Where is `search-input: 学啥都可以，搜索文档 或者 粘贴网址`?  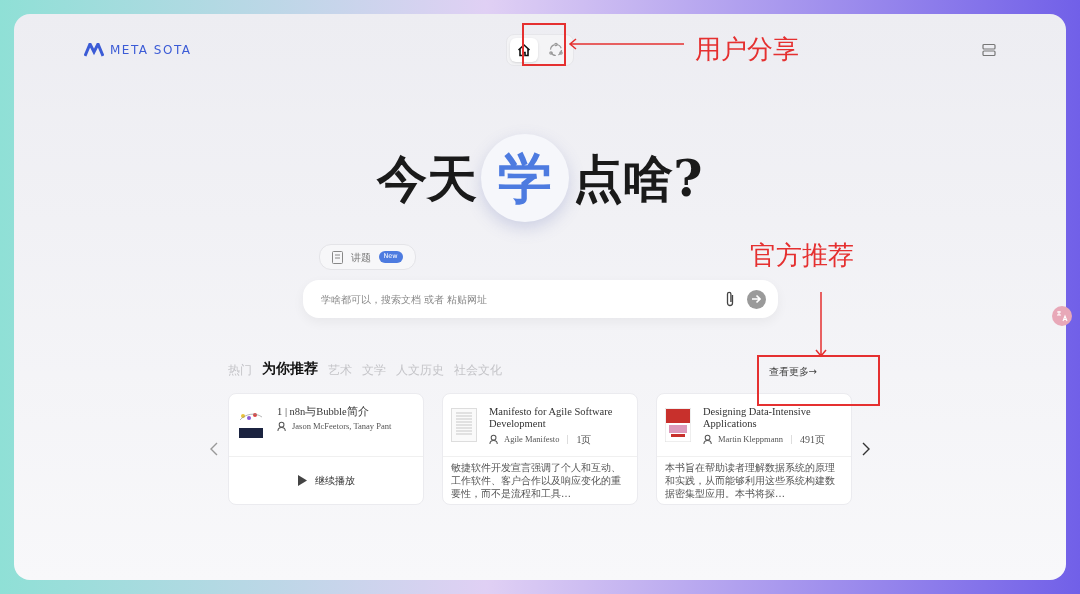
search-input: 学啥都可以，搜索文档 或者 粘贴网址 is located at coordinates (516, 299).